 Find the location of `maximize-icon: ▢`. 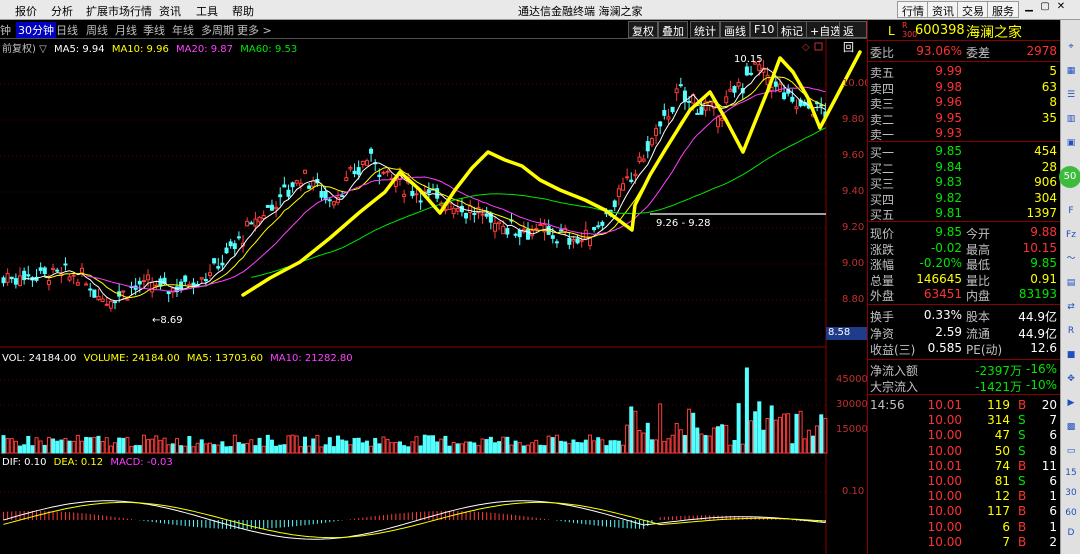

maximize-icon: ▢ is located at coordinates (1045, 9).